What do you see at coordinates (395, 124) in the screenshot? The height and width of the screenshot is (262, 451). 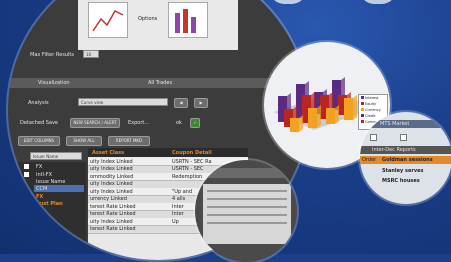 I see `list-header: MTS Market` at bounding box center [395, 124].